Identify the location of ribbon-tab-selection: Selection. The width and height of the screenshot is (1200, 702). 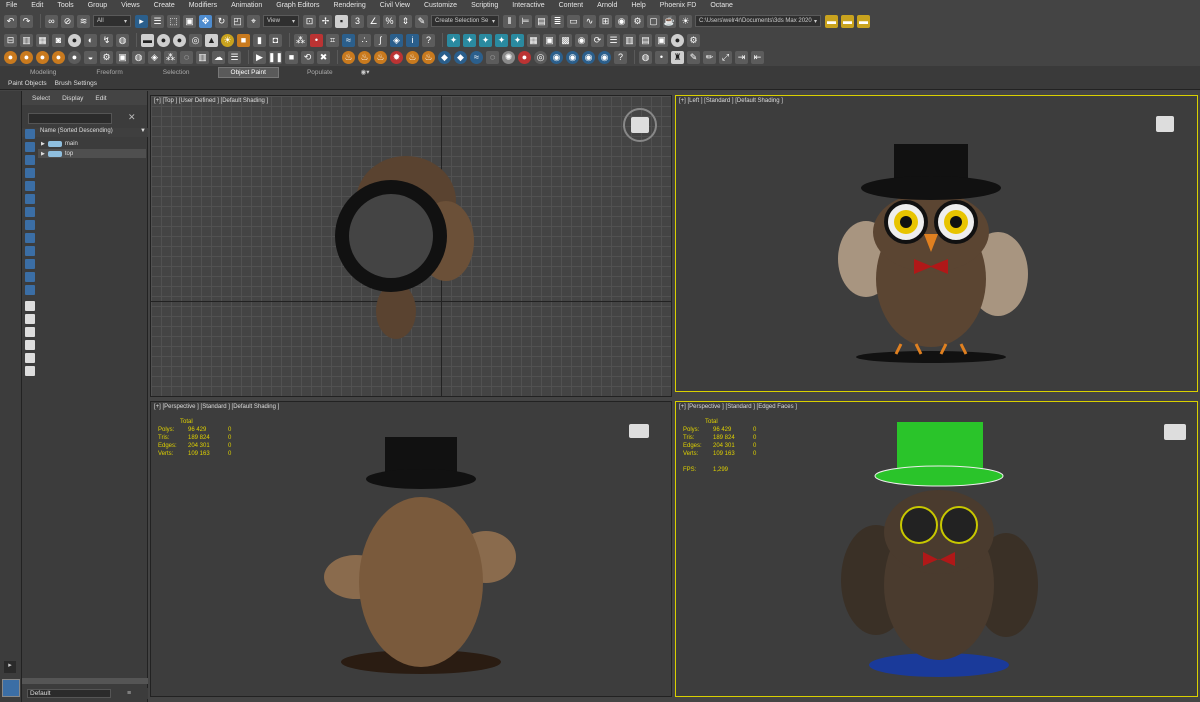
(176, 72).